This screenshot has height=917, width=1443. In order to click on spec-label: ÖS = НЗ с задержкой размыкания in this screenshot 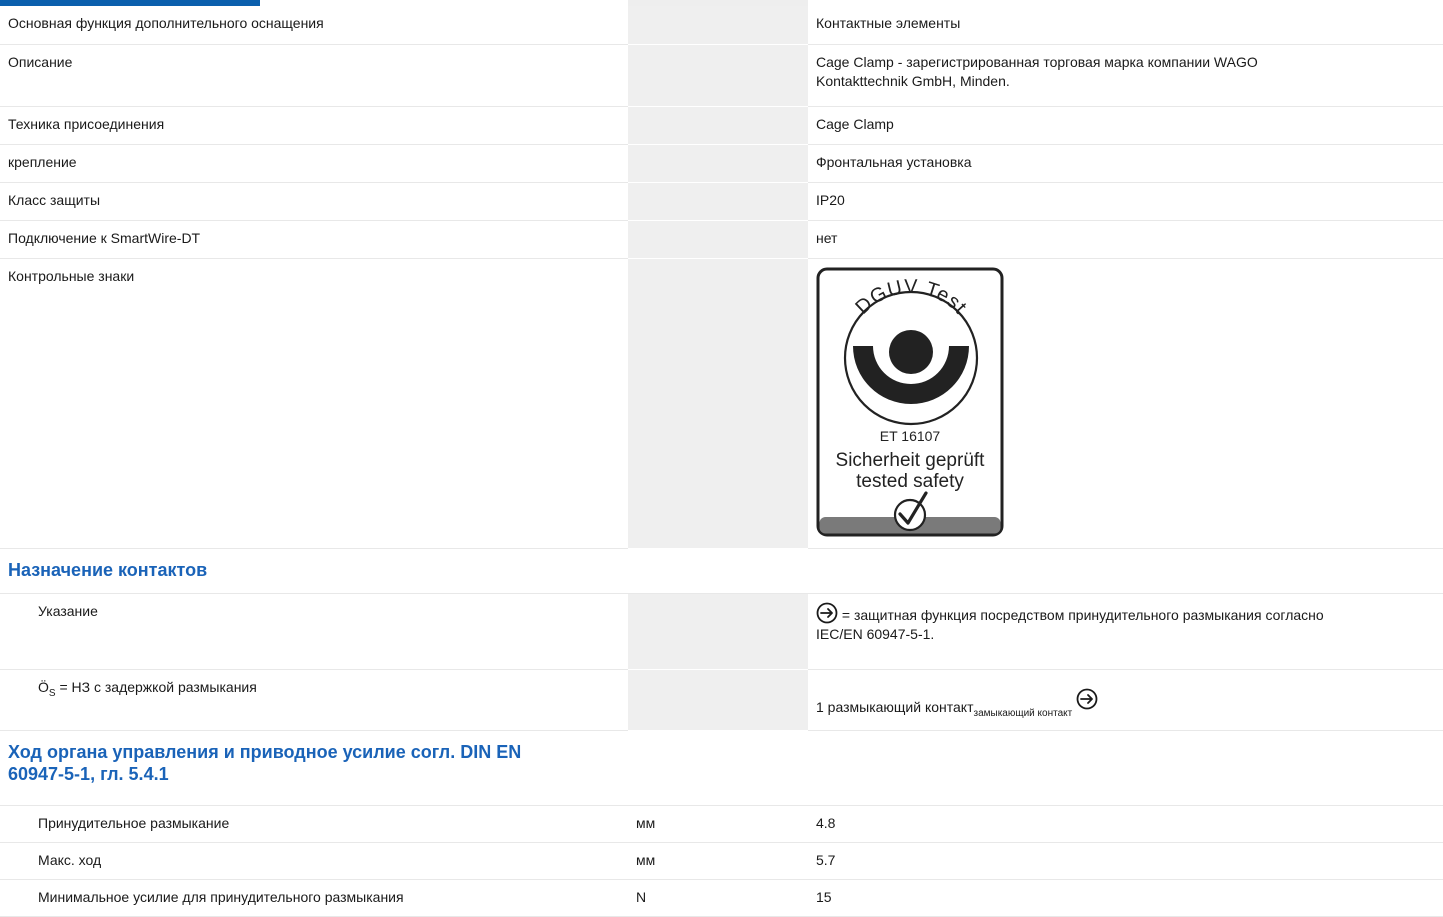, I will do `click(314, 700)`.